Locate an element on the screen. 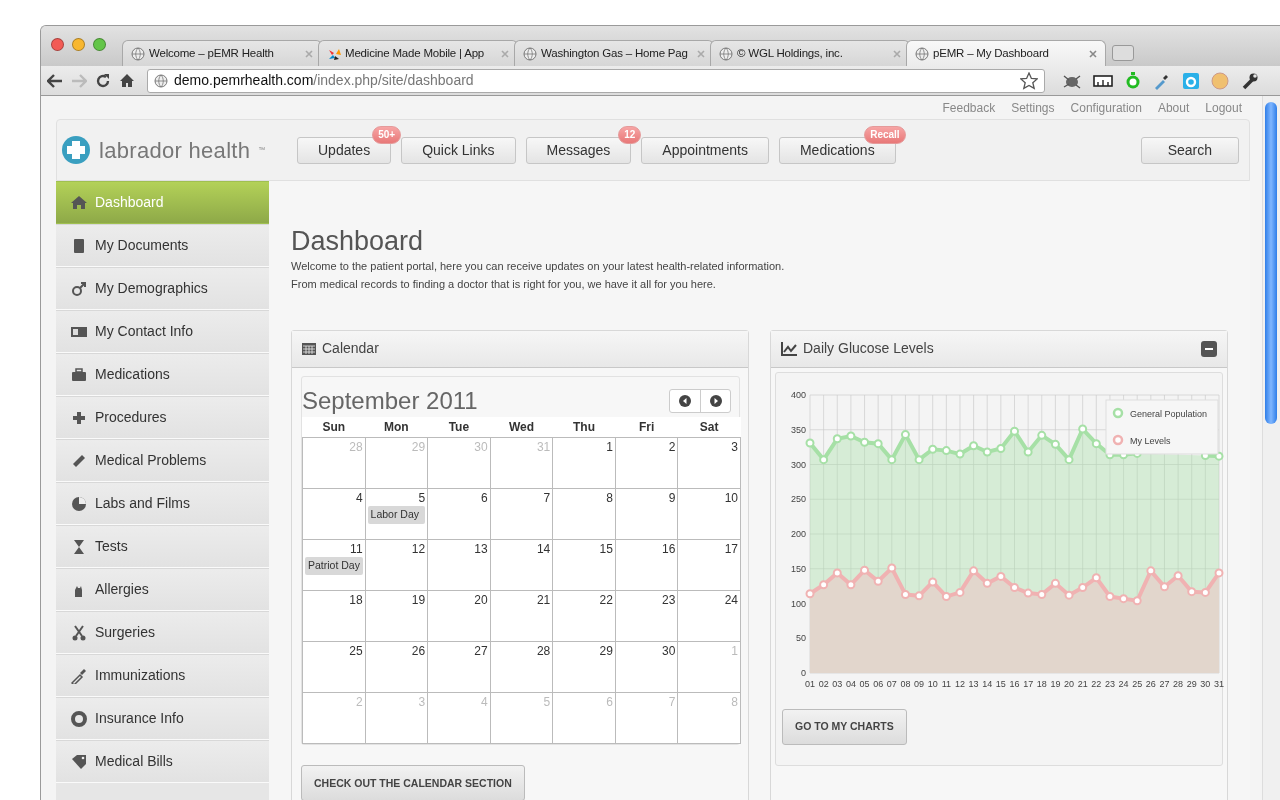 This screenshot has height=800, width=1280. address-bar: demo.pemrhealth.com/index.php/site/dashboard is located at coordinates (596, 80).